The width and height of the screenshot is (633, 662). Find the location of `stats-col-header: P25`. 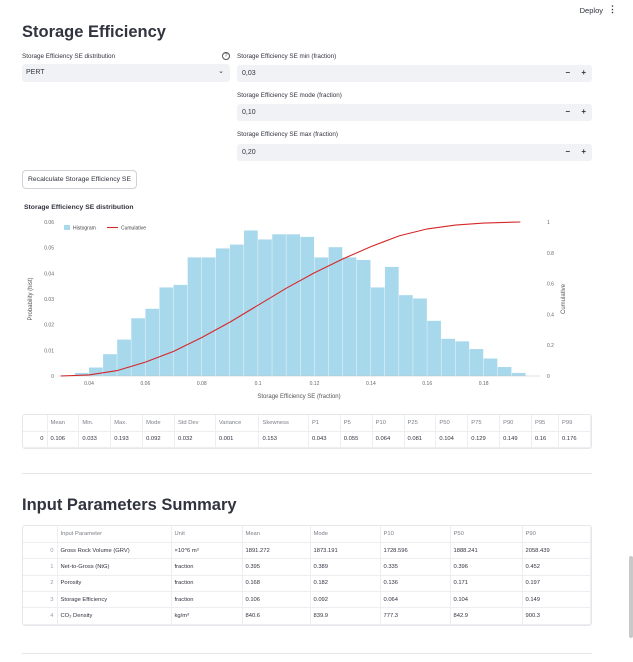

stats-col-header: P25 is located at coordinates (420, 423).